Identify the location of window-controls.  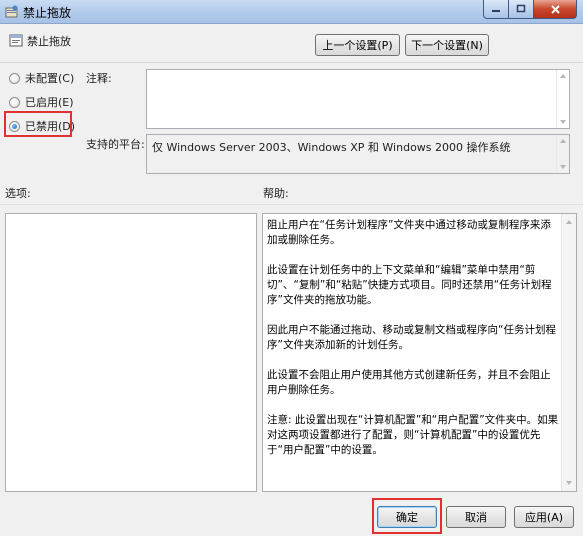
(530, 9).